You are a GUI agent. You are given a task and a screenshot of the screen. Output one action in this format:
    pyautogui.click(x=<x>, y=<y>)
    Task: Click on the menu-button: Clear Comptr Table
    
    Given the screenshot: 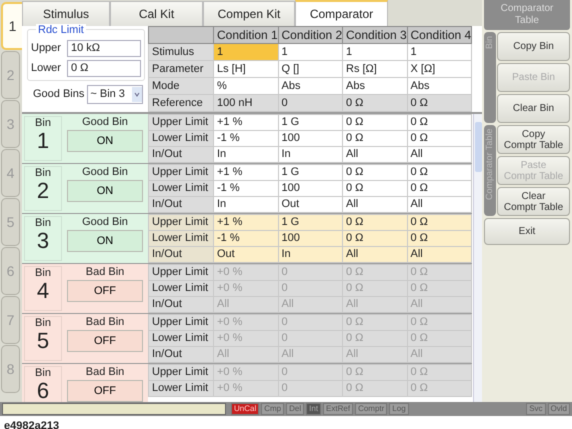 What is the action you would take?
    pyautogui.click(x=533, y=201)
    